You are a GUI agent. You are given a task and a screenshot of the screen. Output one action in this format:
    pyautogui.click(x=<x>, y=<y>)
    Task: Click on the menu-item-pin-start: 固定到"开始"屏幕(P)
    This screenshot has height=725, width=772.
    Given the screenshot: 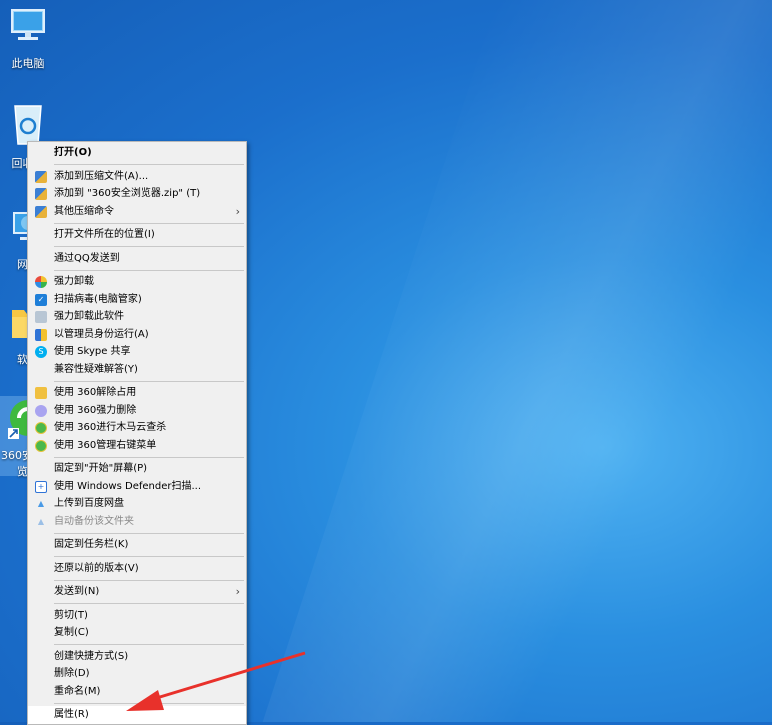 What is the action you would take?
    pyautogui.click(x=137, y=469)
    